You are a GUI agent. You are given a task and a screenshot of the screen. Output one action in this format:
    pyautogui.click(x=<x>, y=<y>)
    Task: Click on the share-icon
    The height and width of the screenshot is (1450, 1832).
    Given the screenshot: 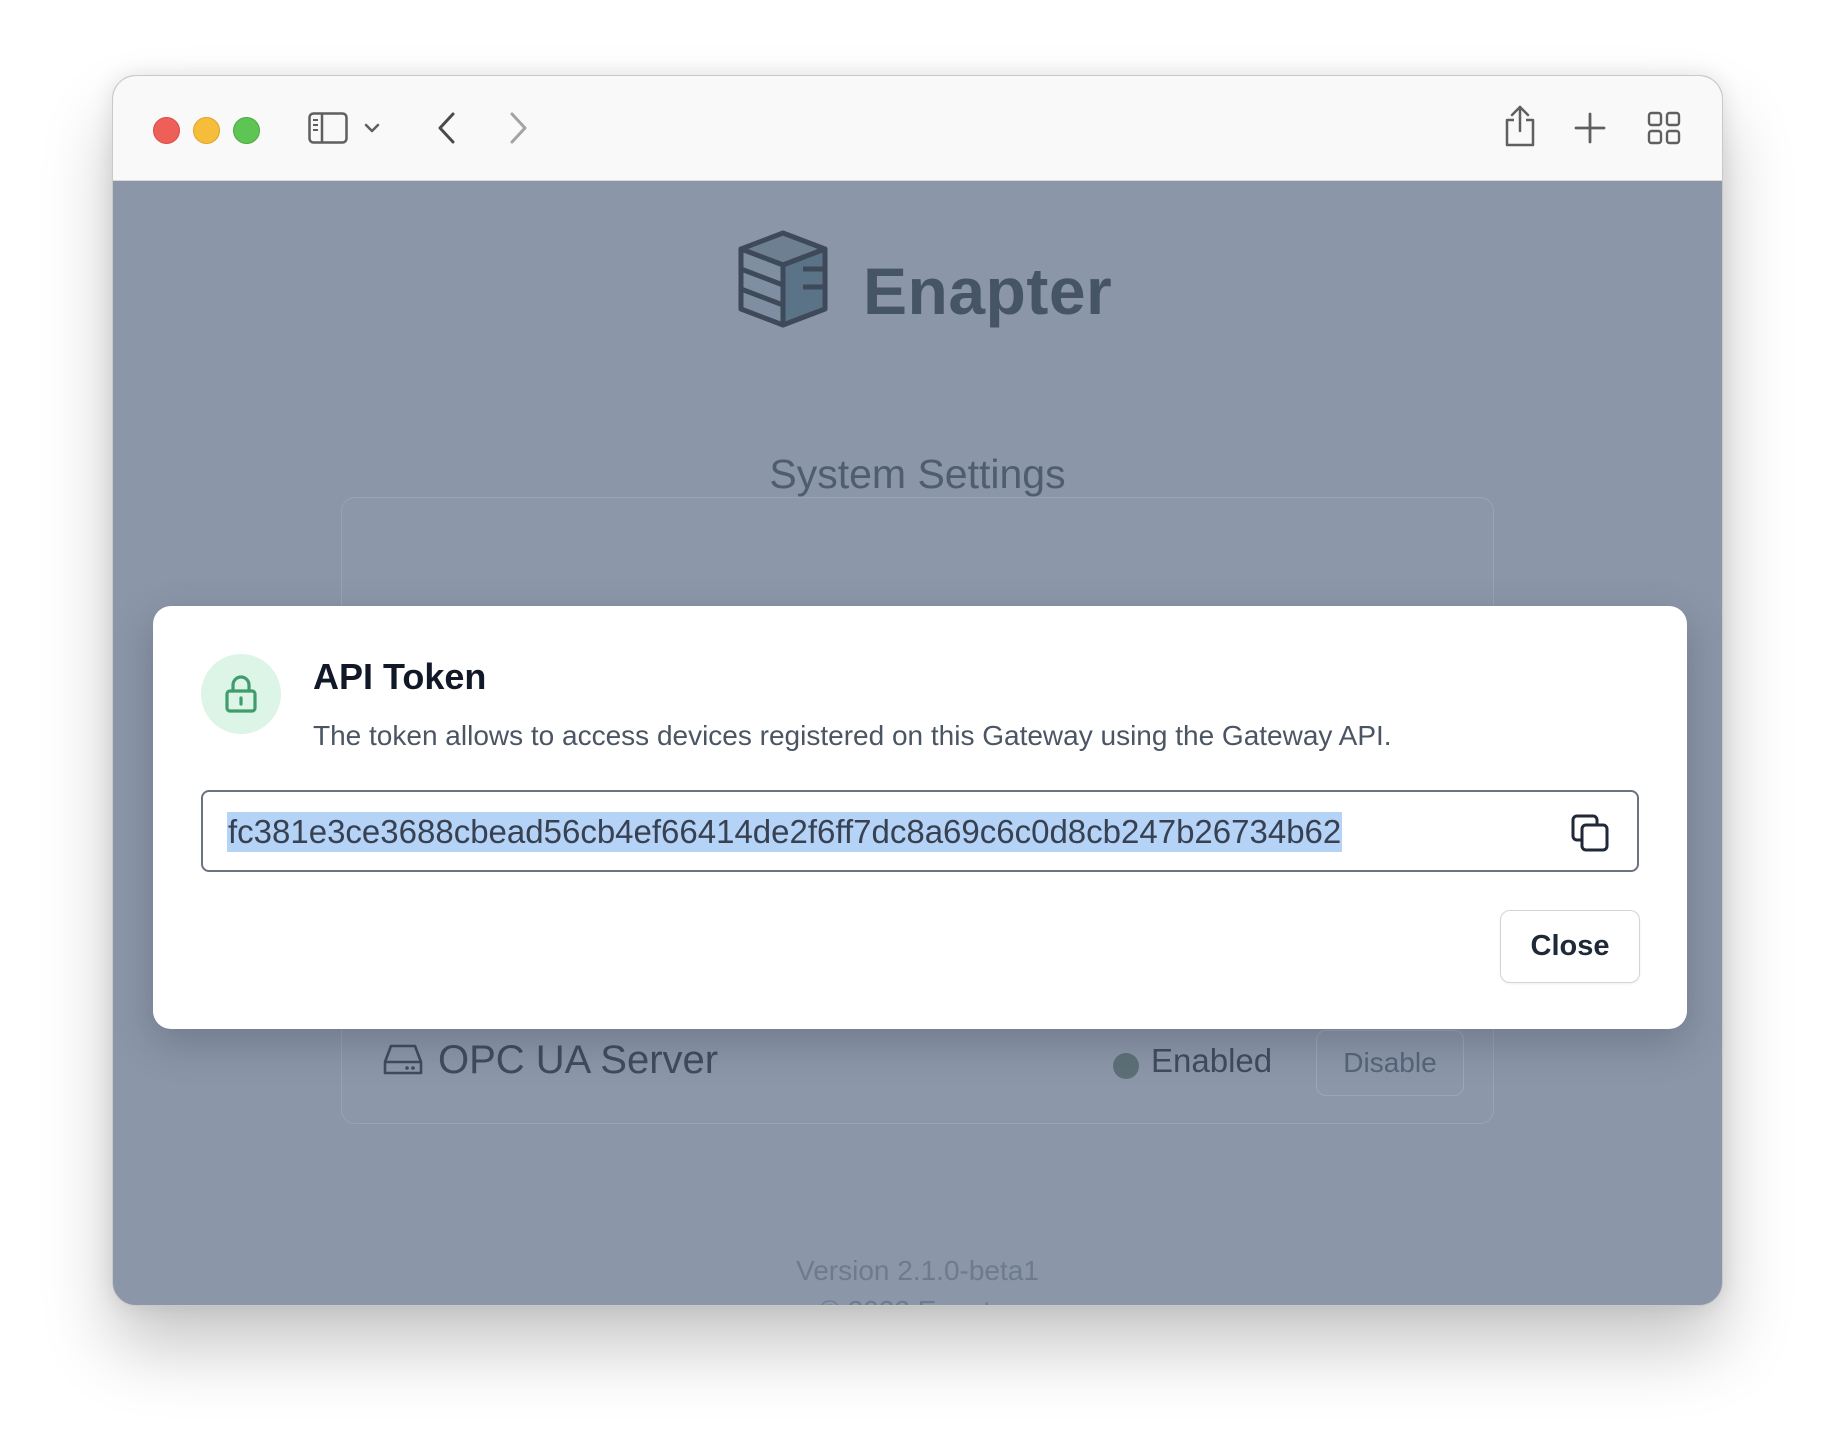 What is the action you would take?
    pyautogui.click(x=1520, y=126)
    